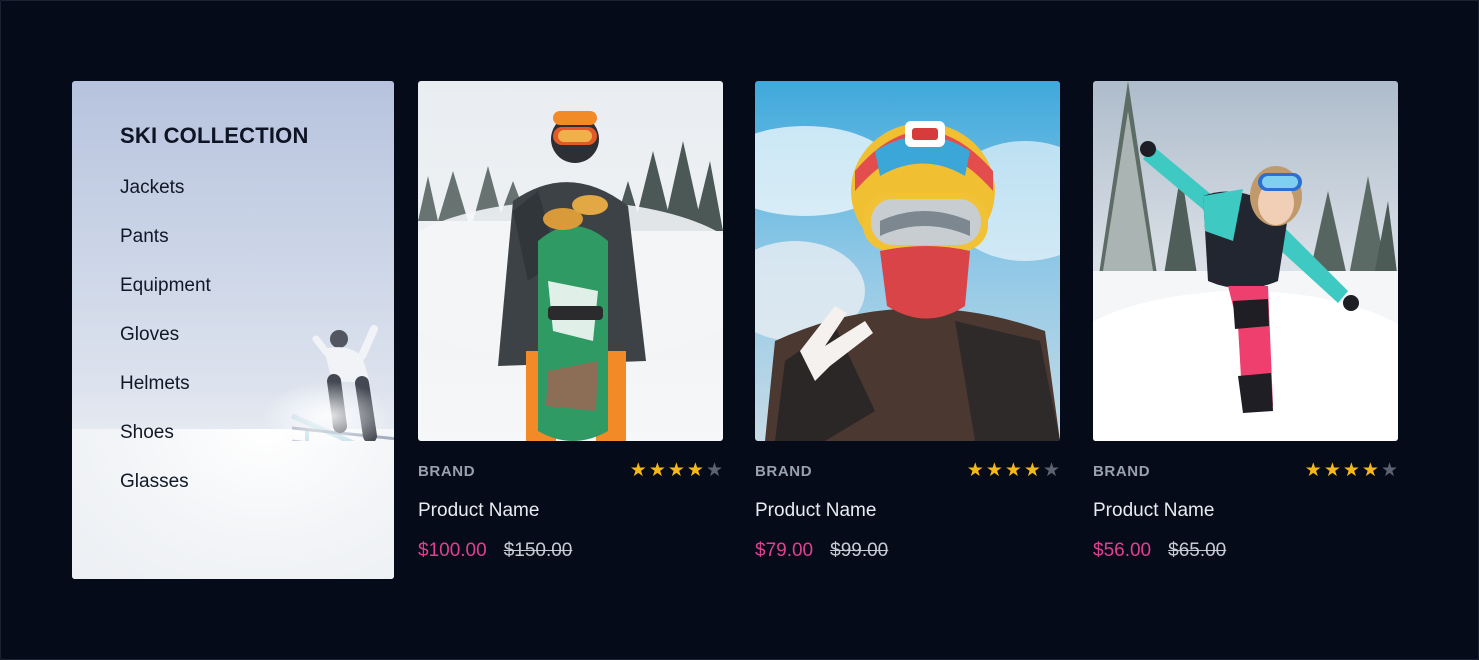 The image size is (1479, 660). What do you see at coordinates (1197, 550) in the screenshot?
I see `original-price: $65.00` at bounding box center [1197, 550].